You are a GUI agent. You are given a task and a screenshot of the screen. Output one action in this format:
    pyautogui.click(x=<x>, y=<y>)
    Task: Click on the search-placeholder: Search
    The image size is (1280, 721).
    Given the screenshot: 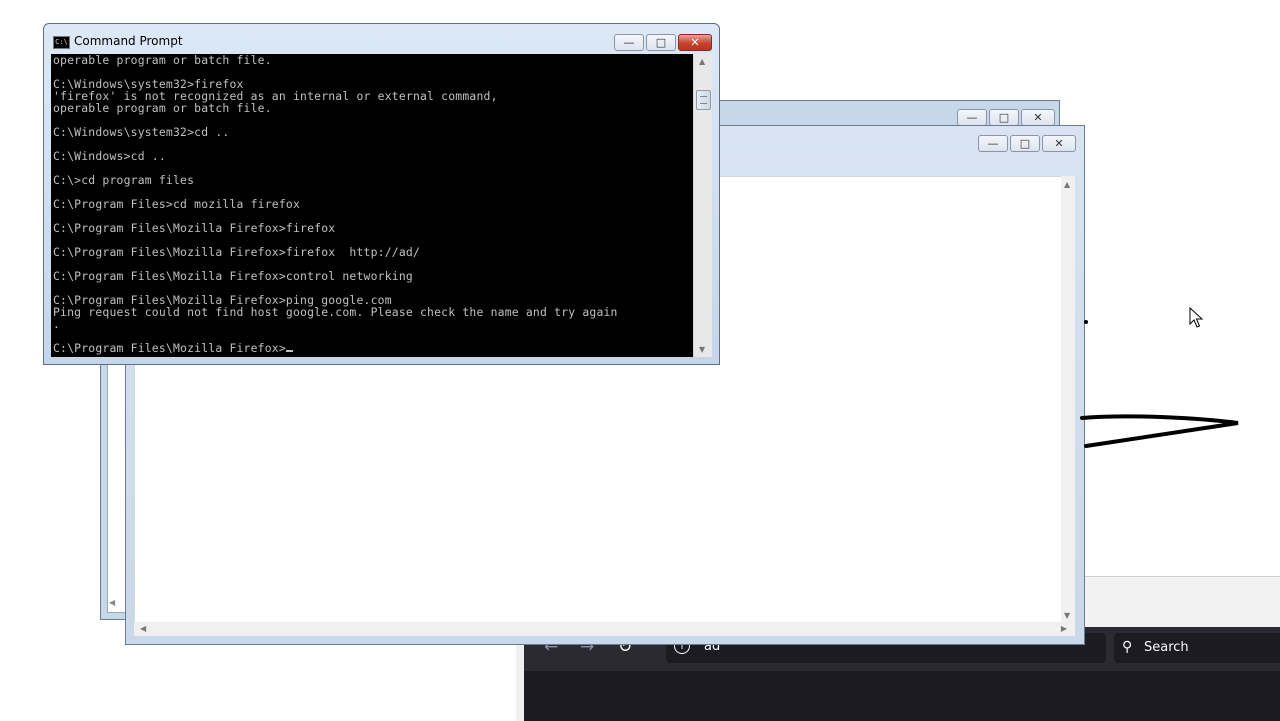 What is the action you would take?
    pyautogui.click(x=1166, y=647)
    